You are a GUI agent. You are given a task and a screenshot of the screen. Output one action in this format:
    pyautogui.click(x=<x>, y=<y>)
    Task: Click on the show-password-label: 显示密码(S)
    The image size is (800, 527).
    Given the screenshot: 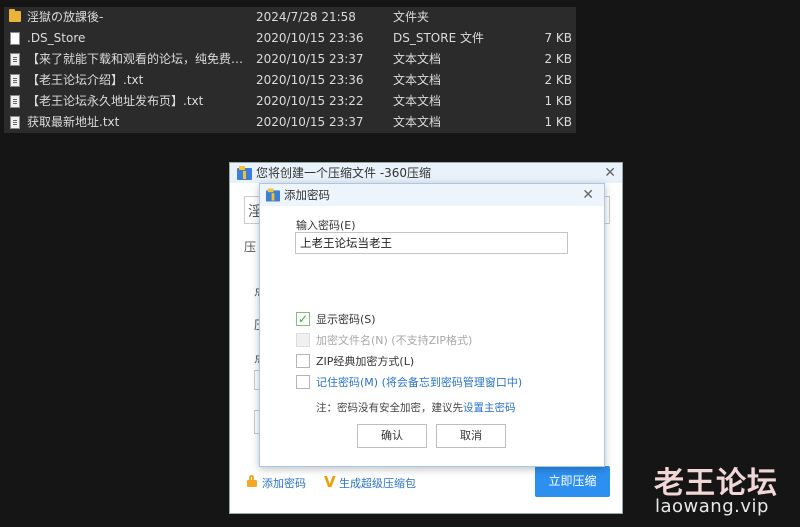 What is the action you would take?
    pyautogui.click(x=346, y=319)
    